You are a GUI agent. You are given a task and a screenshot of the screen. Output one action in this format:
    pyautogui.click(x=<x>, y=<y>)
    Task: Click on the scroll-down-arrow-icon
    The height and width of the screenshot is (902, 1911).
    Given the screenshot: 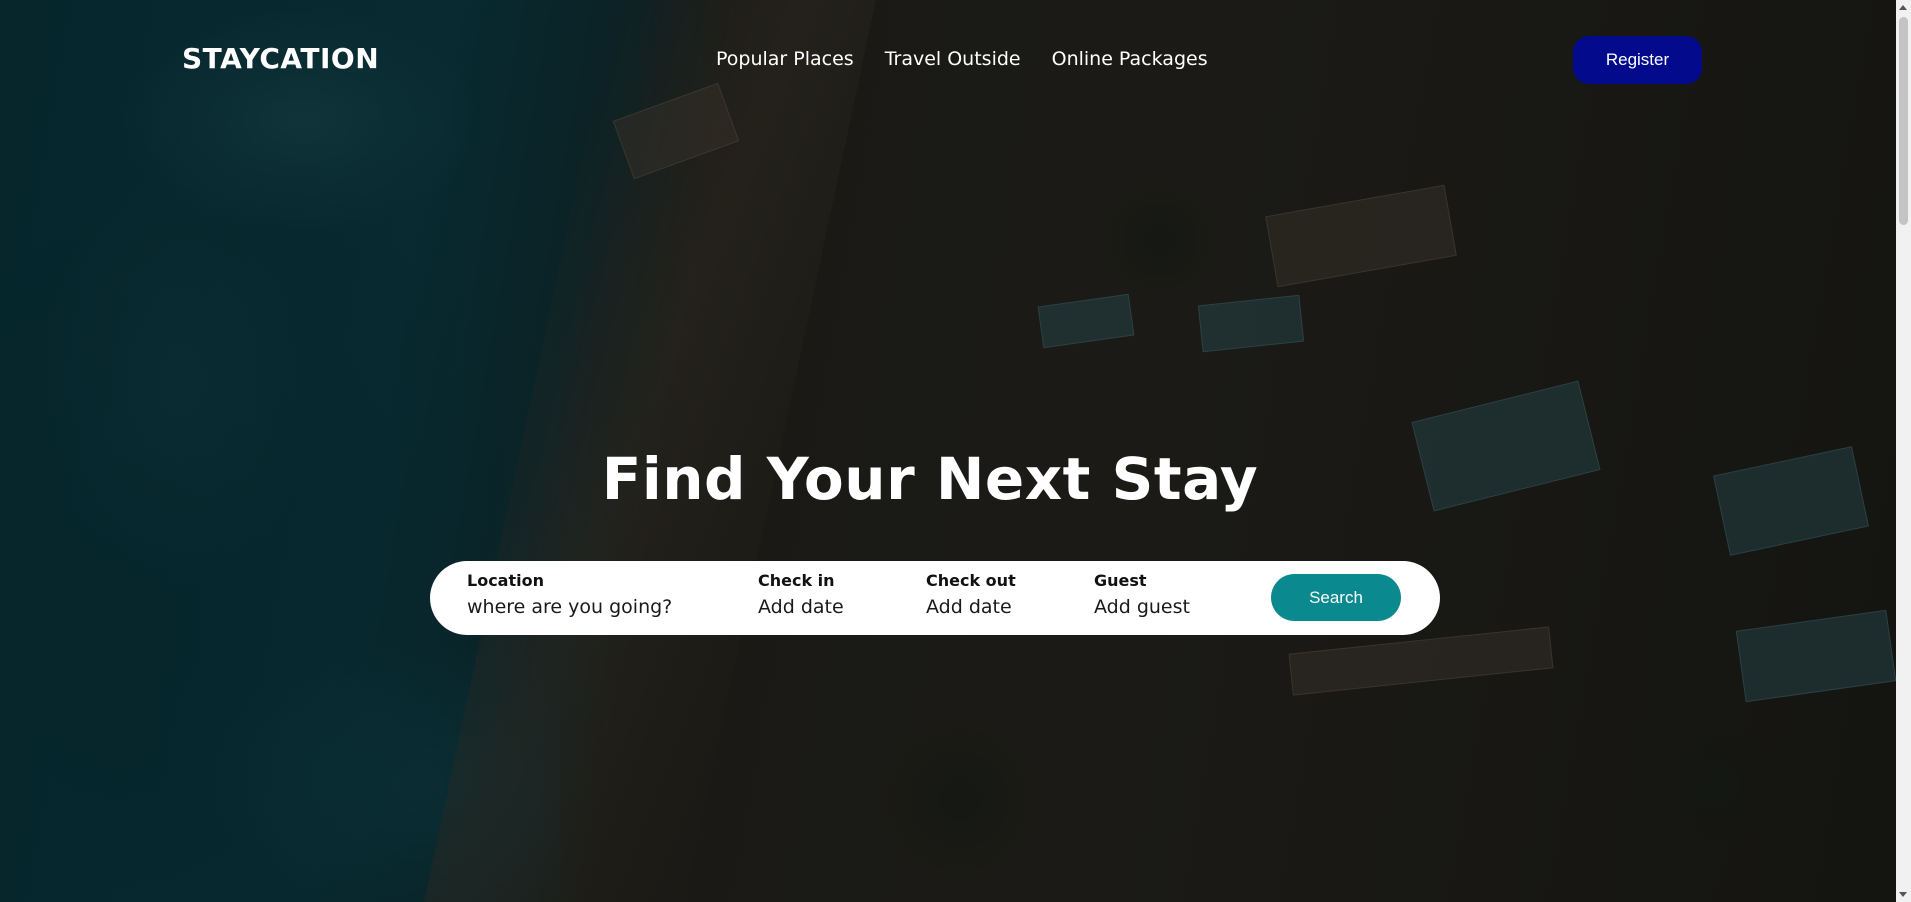 What is the action you would take?
    pyautogui.click(x=1903, y=894)
    